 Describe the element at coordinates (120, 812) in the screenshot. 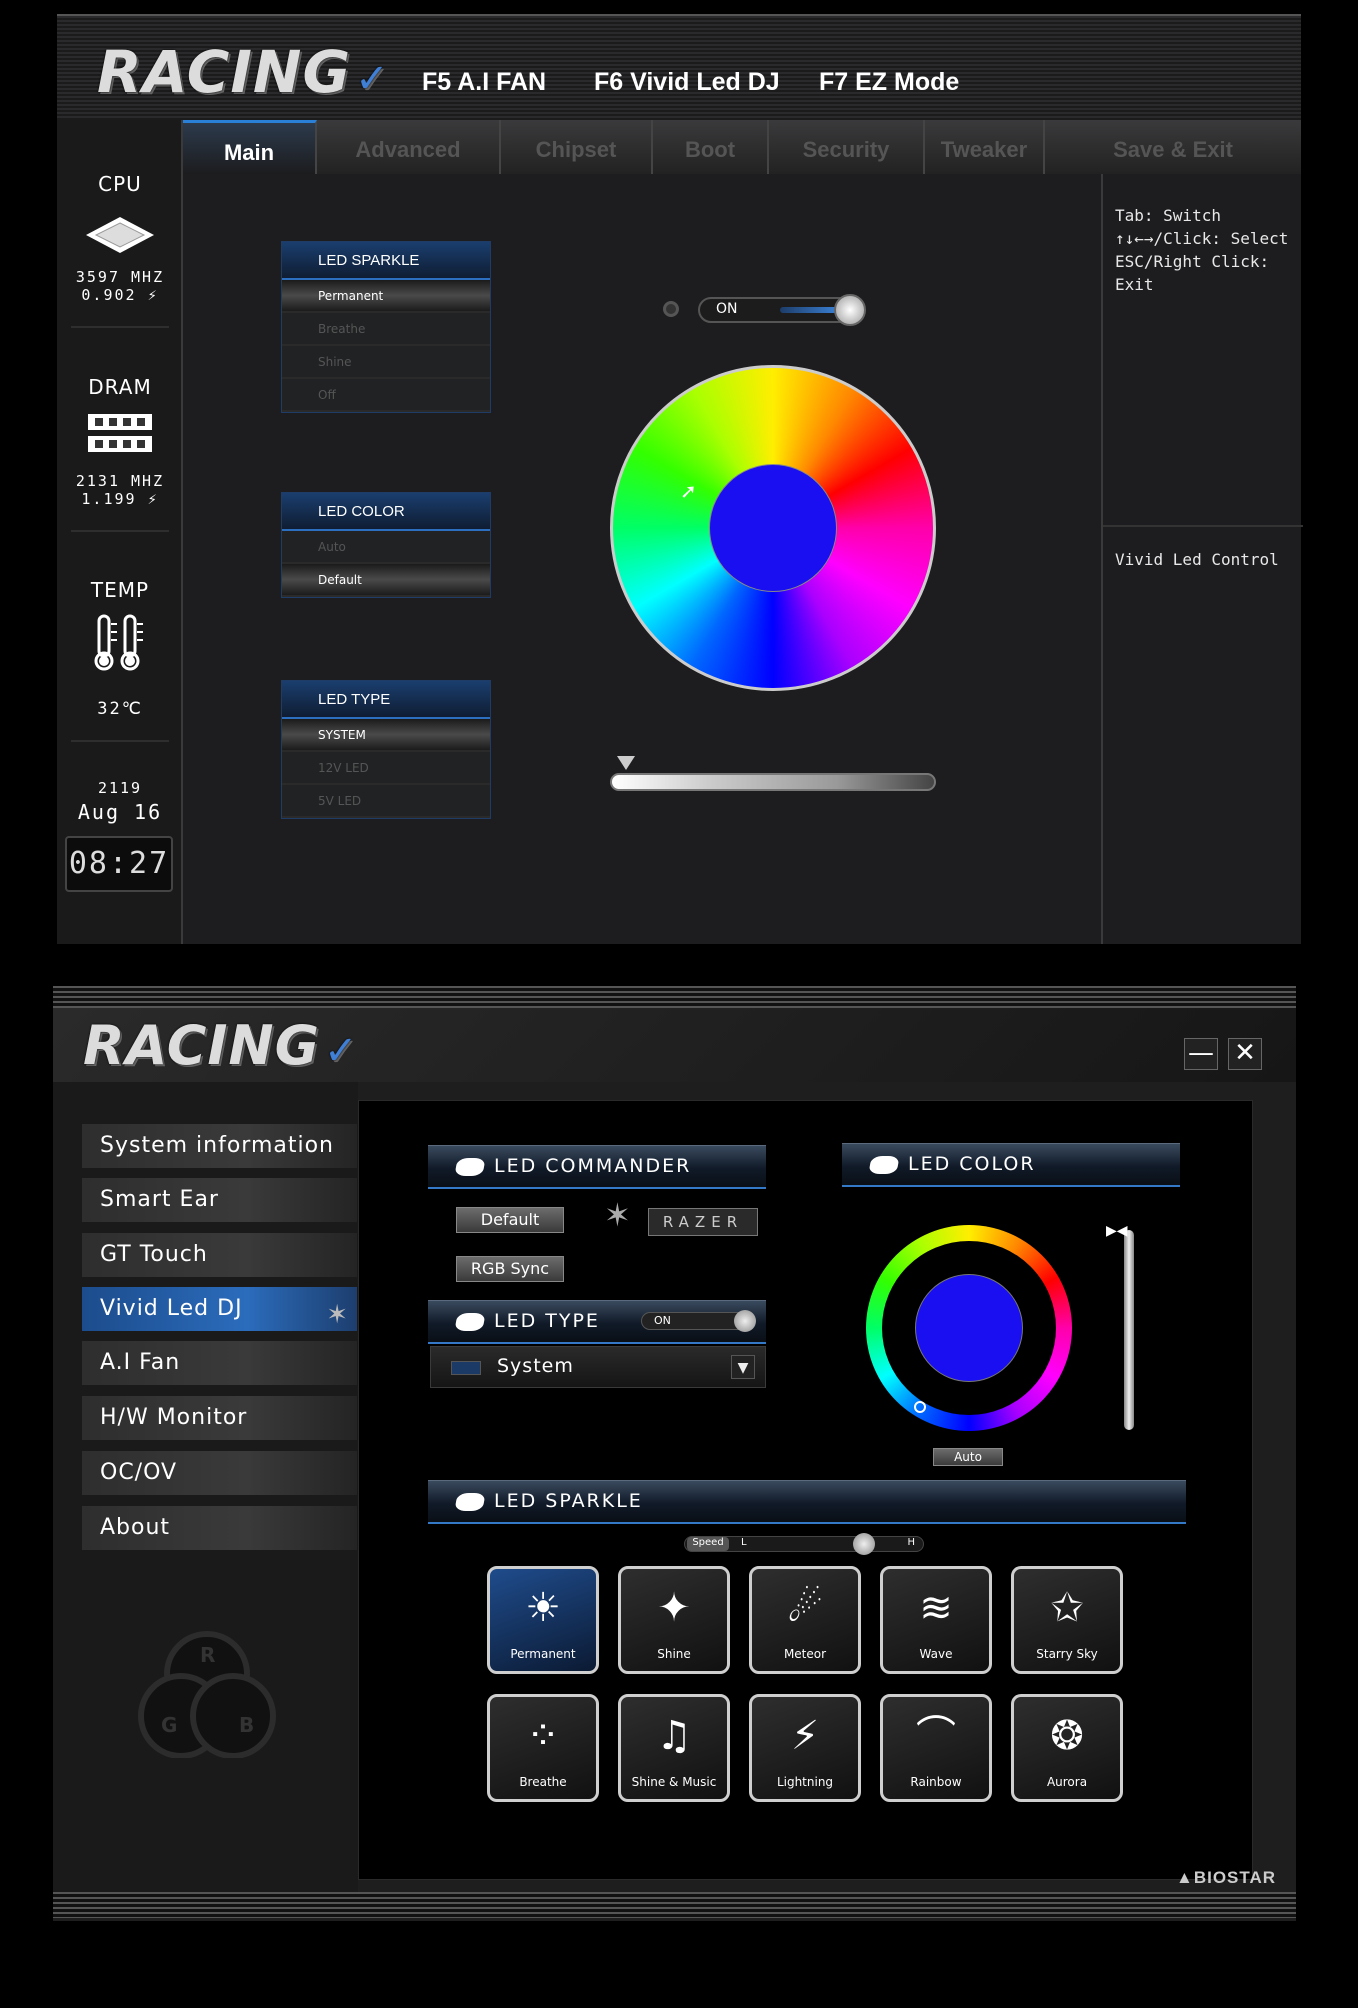

I see `date-value: Aug 16` at that location.